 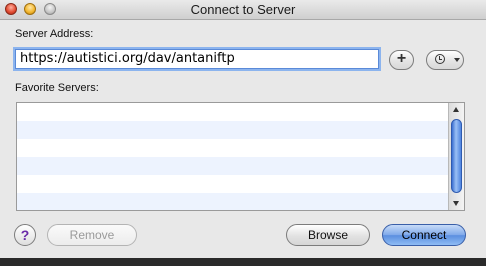 I want to click on vertical-scrollbar, so click(x=456, y=156).